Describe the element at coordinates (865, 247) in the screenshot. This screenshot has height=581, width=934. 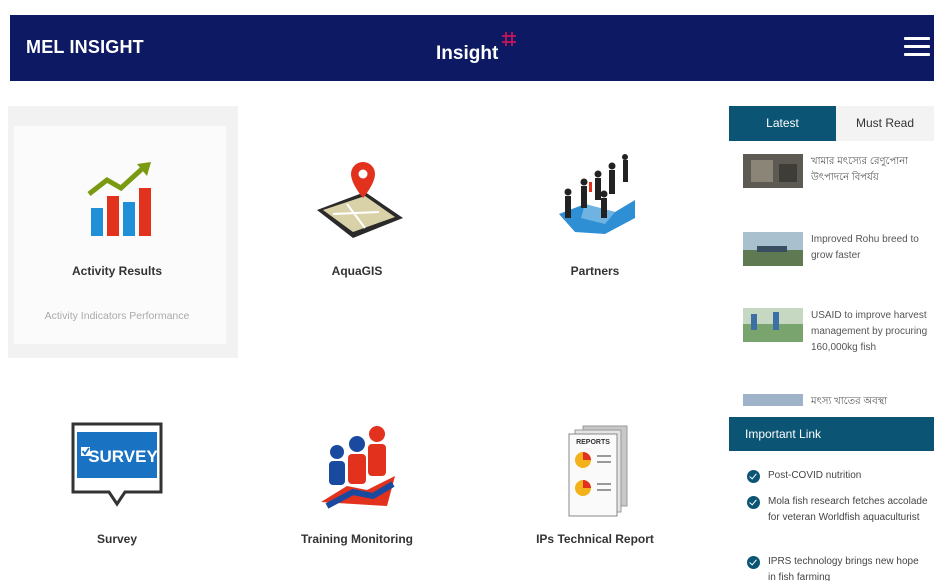
I see `news-title: Improved Rohu breed to grow faster` at that location.